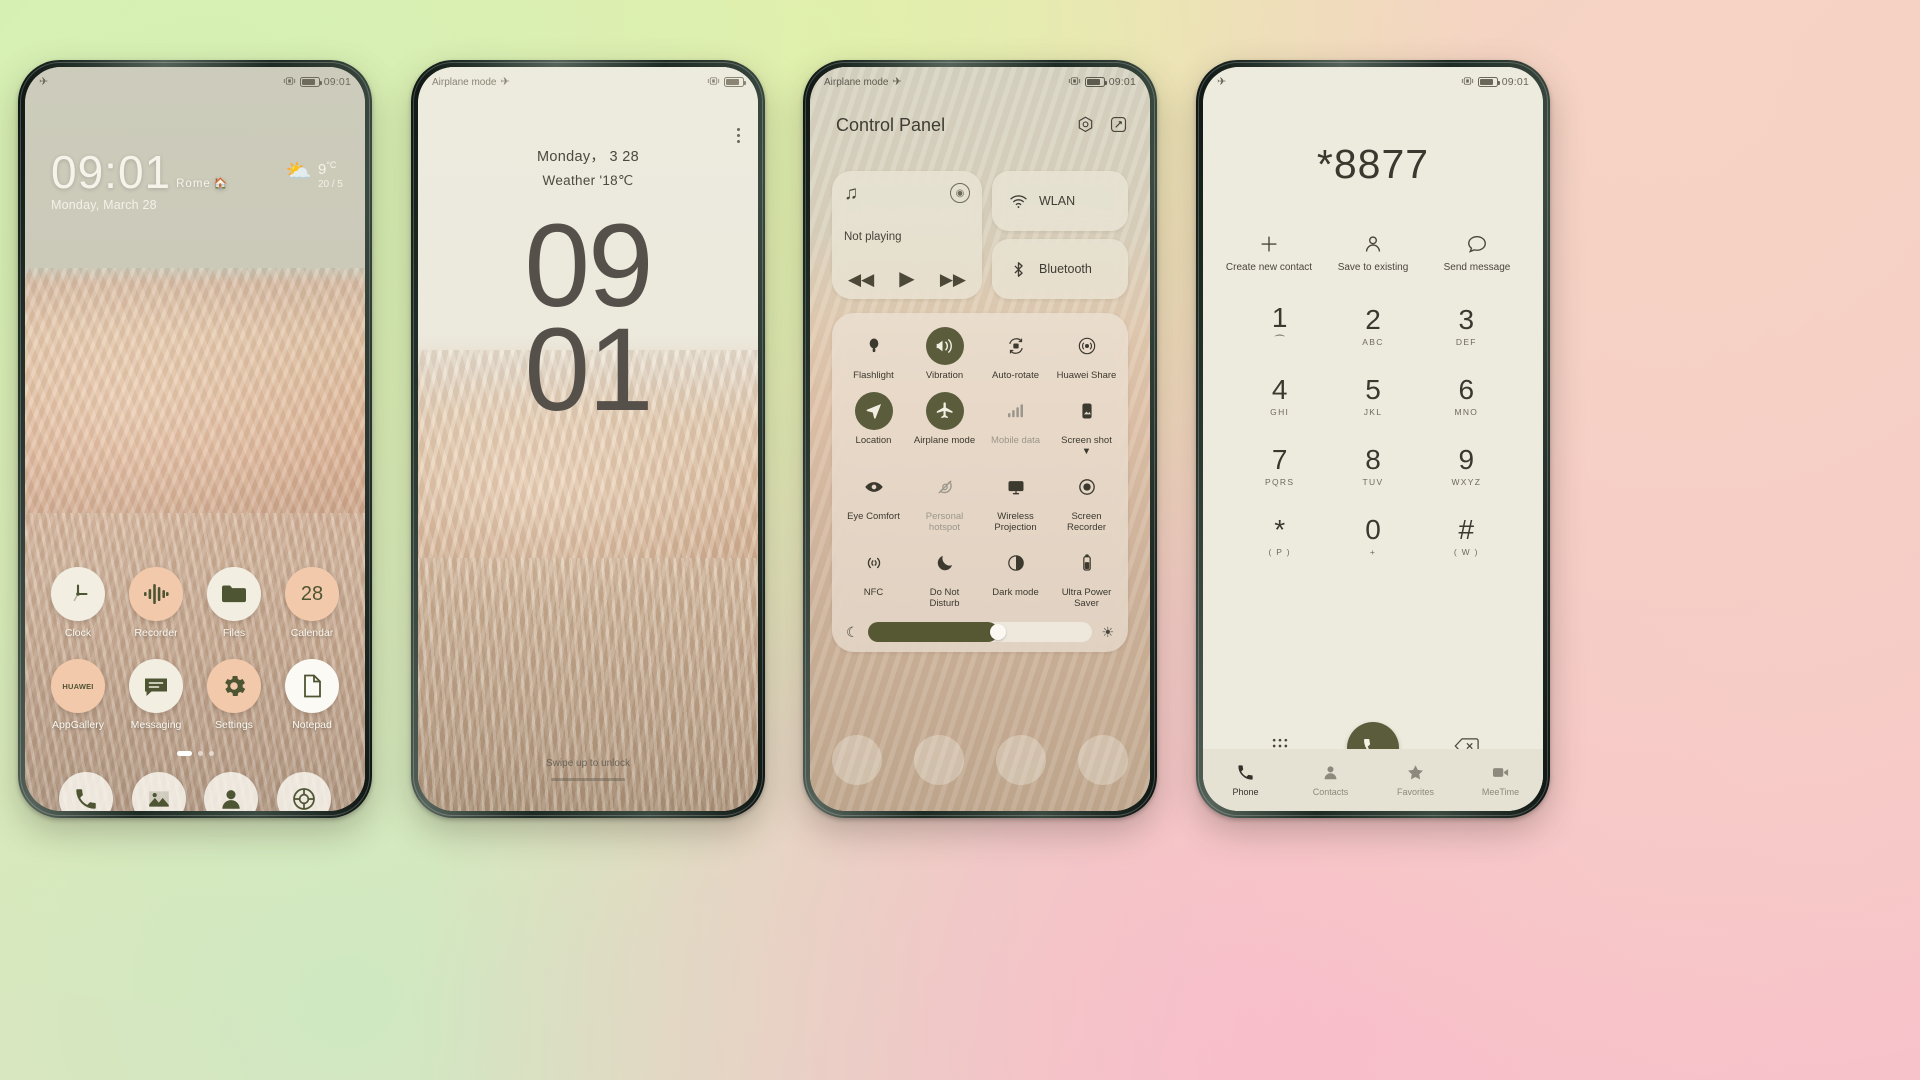  What do you see at coordinates (1466, 466) in the screenshot?
I see `key-9: 9 WXYZ` at bounding box center [1466, 466].